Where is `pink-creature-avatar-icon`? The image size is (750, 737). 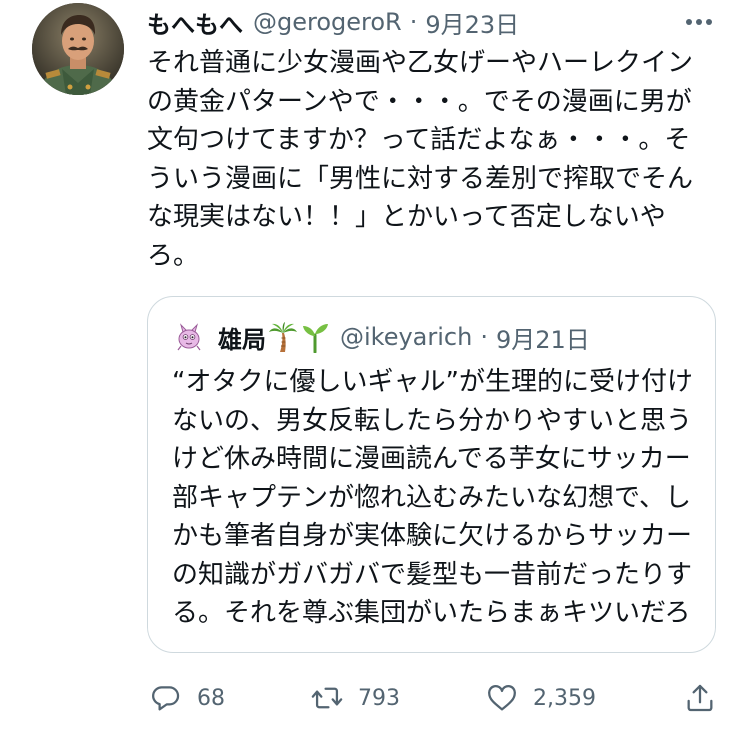 pink-creature-avatar-icon is located at coordinates (189, 337).